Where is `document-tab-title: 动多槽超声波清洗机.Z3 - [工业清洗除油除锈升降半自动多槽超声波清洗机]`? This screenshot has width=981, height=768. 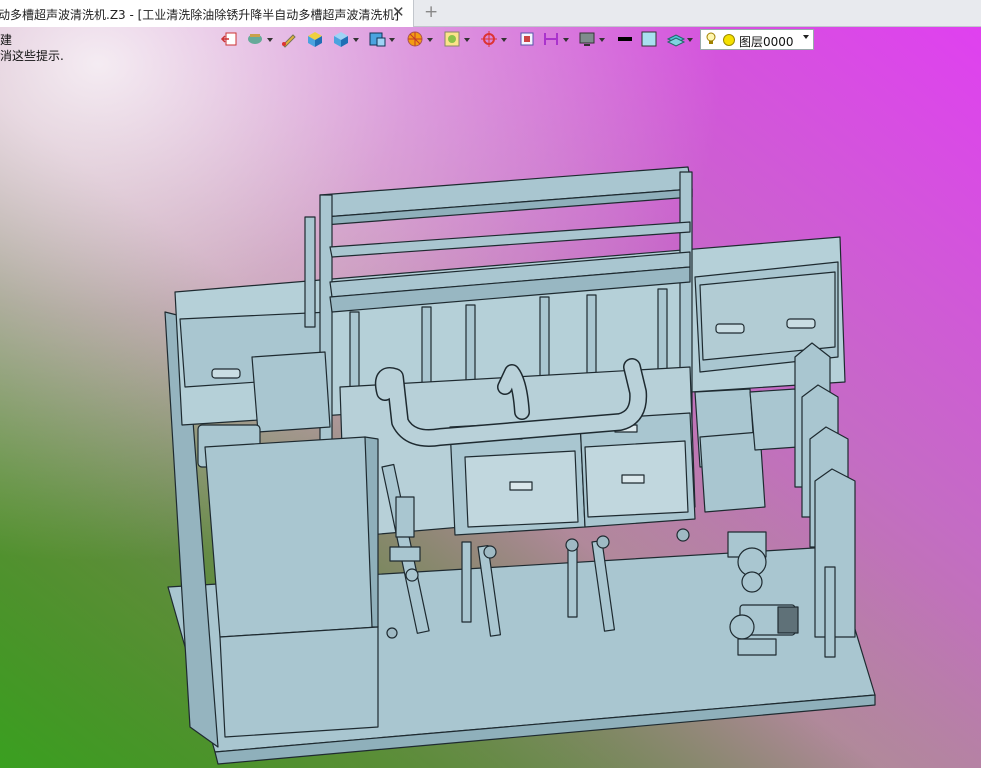
document-tab-title: 动多槽超声波清洗机.Z3 - [工业清洗除油除锈升降半自动多槽超声波清洗机] is located at coordinates (199, 15).